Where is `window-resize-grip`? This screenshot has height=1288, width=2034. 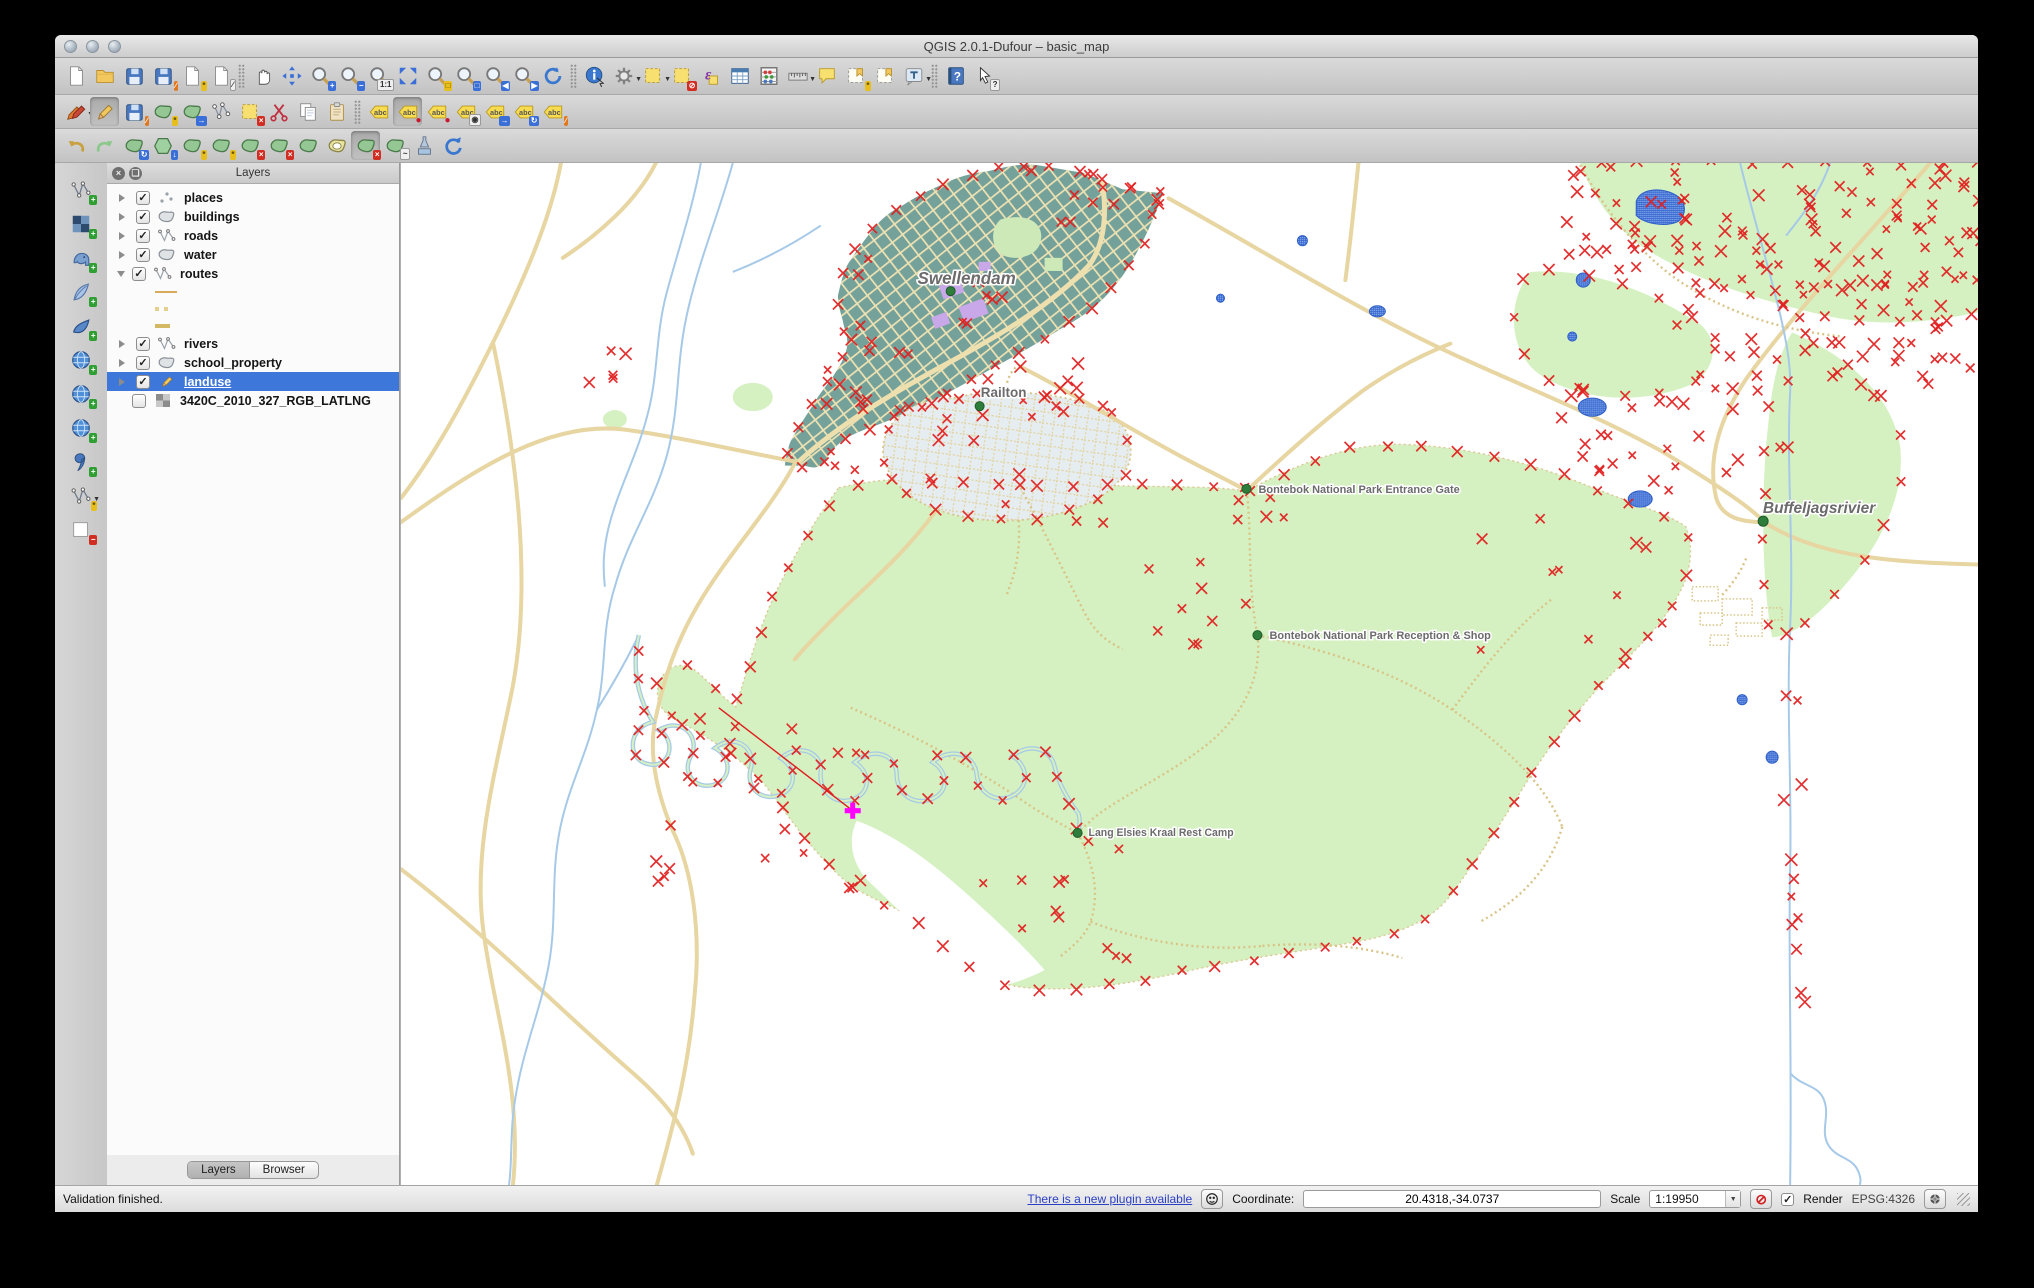 window-resize-grip is located at coordinates (1963, 1199).